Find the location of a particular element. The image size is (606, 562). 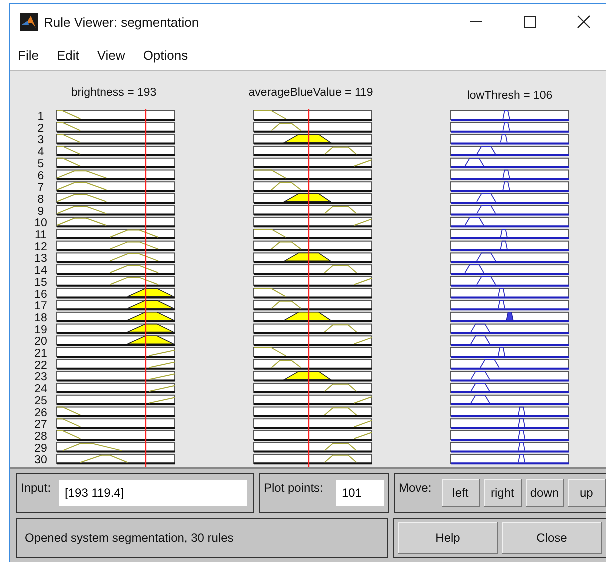

move-button: up is located at coordinates (587, 493).